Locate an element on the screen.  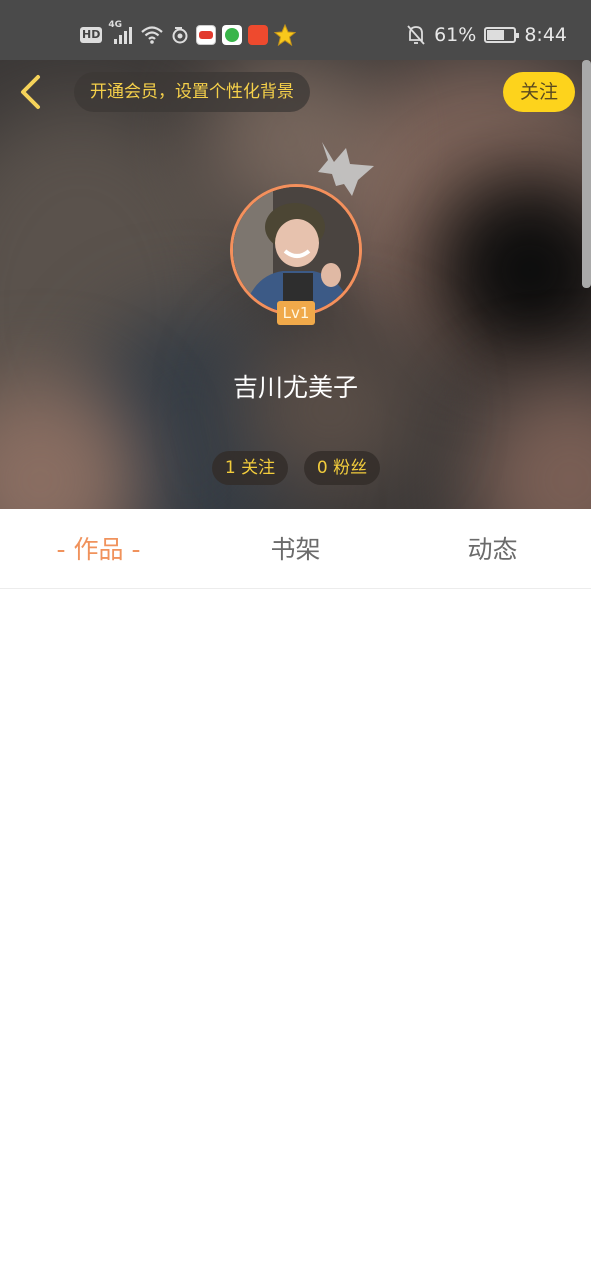
tab-activity: 动态 is located at coordinates (492, 549).